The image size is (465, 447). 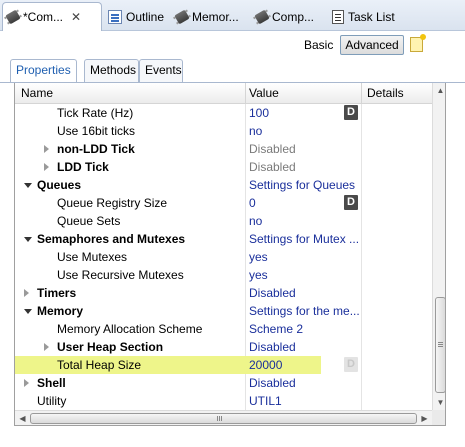 I want to click on property-value: Scheme 2, so click(x=276, y=329).